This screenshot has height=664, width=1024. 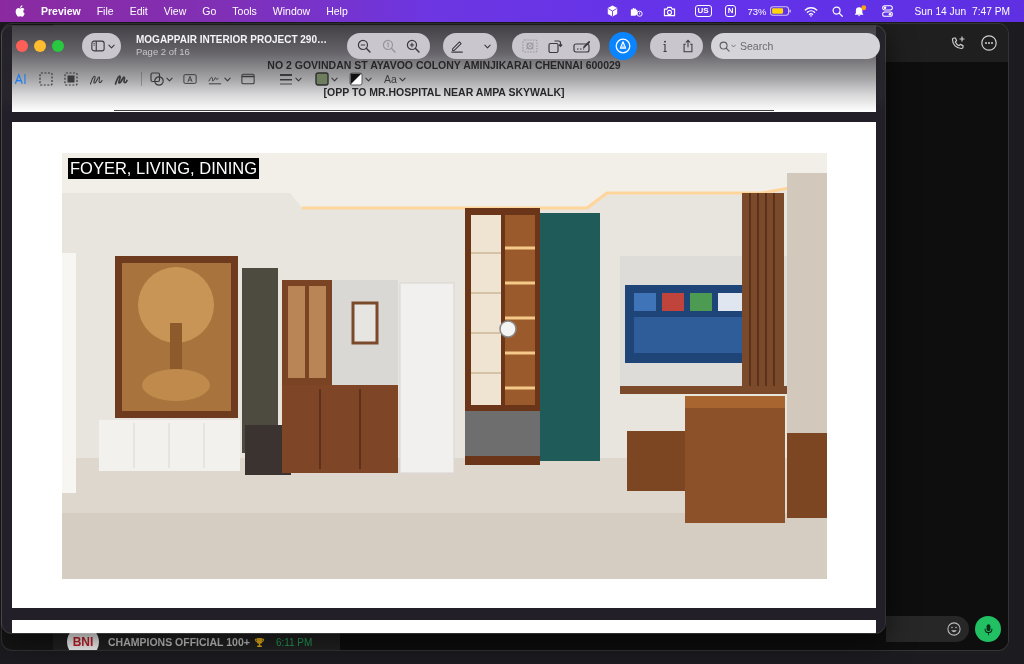 I want to click on menu-item: File, so click(x=105, y=11).